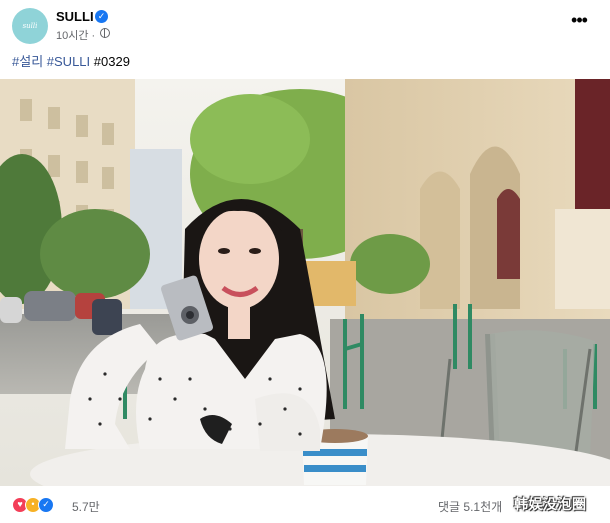 The width and height of the screenshot is (610, 523). I want to click on hashtag-sulli-korean: #설리, so click(27, 61).